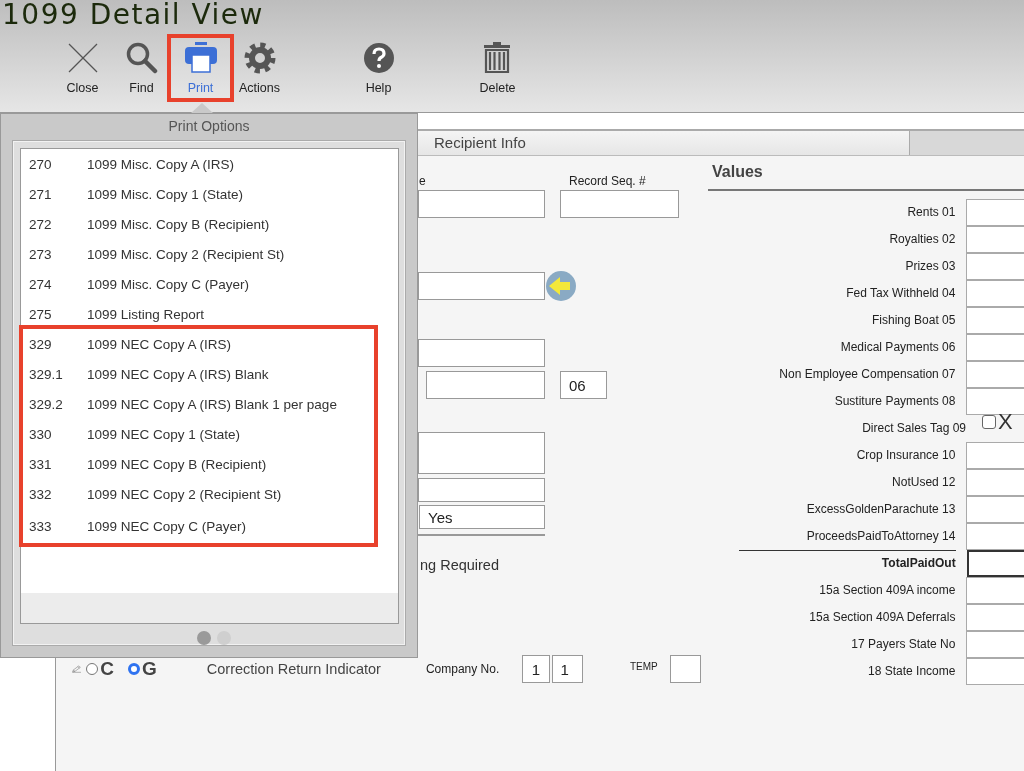 The image size is (1024, 771). I want to click on field-label: Direct Sales Tag 09, so click(913, 427).